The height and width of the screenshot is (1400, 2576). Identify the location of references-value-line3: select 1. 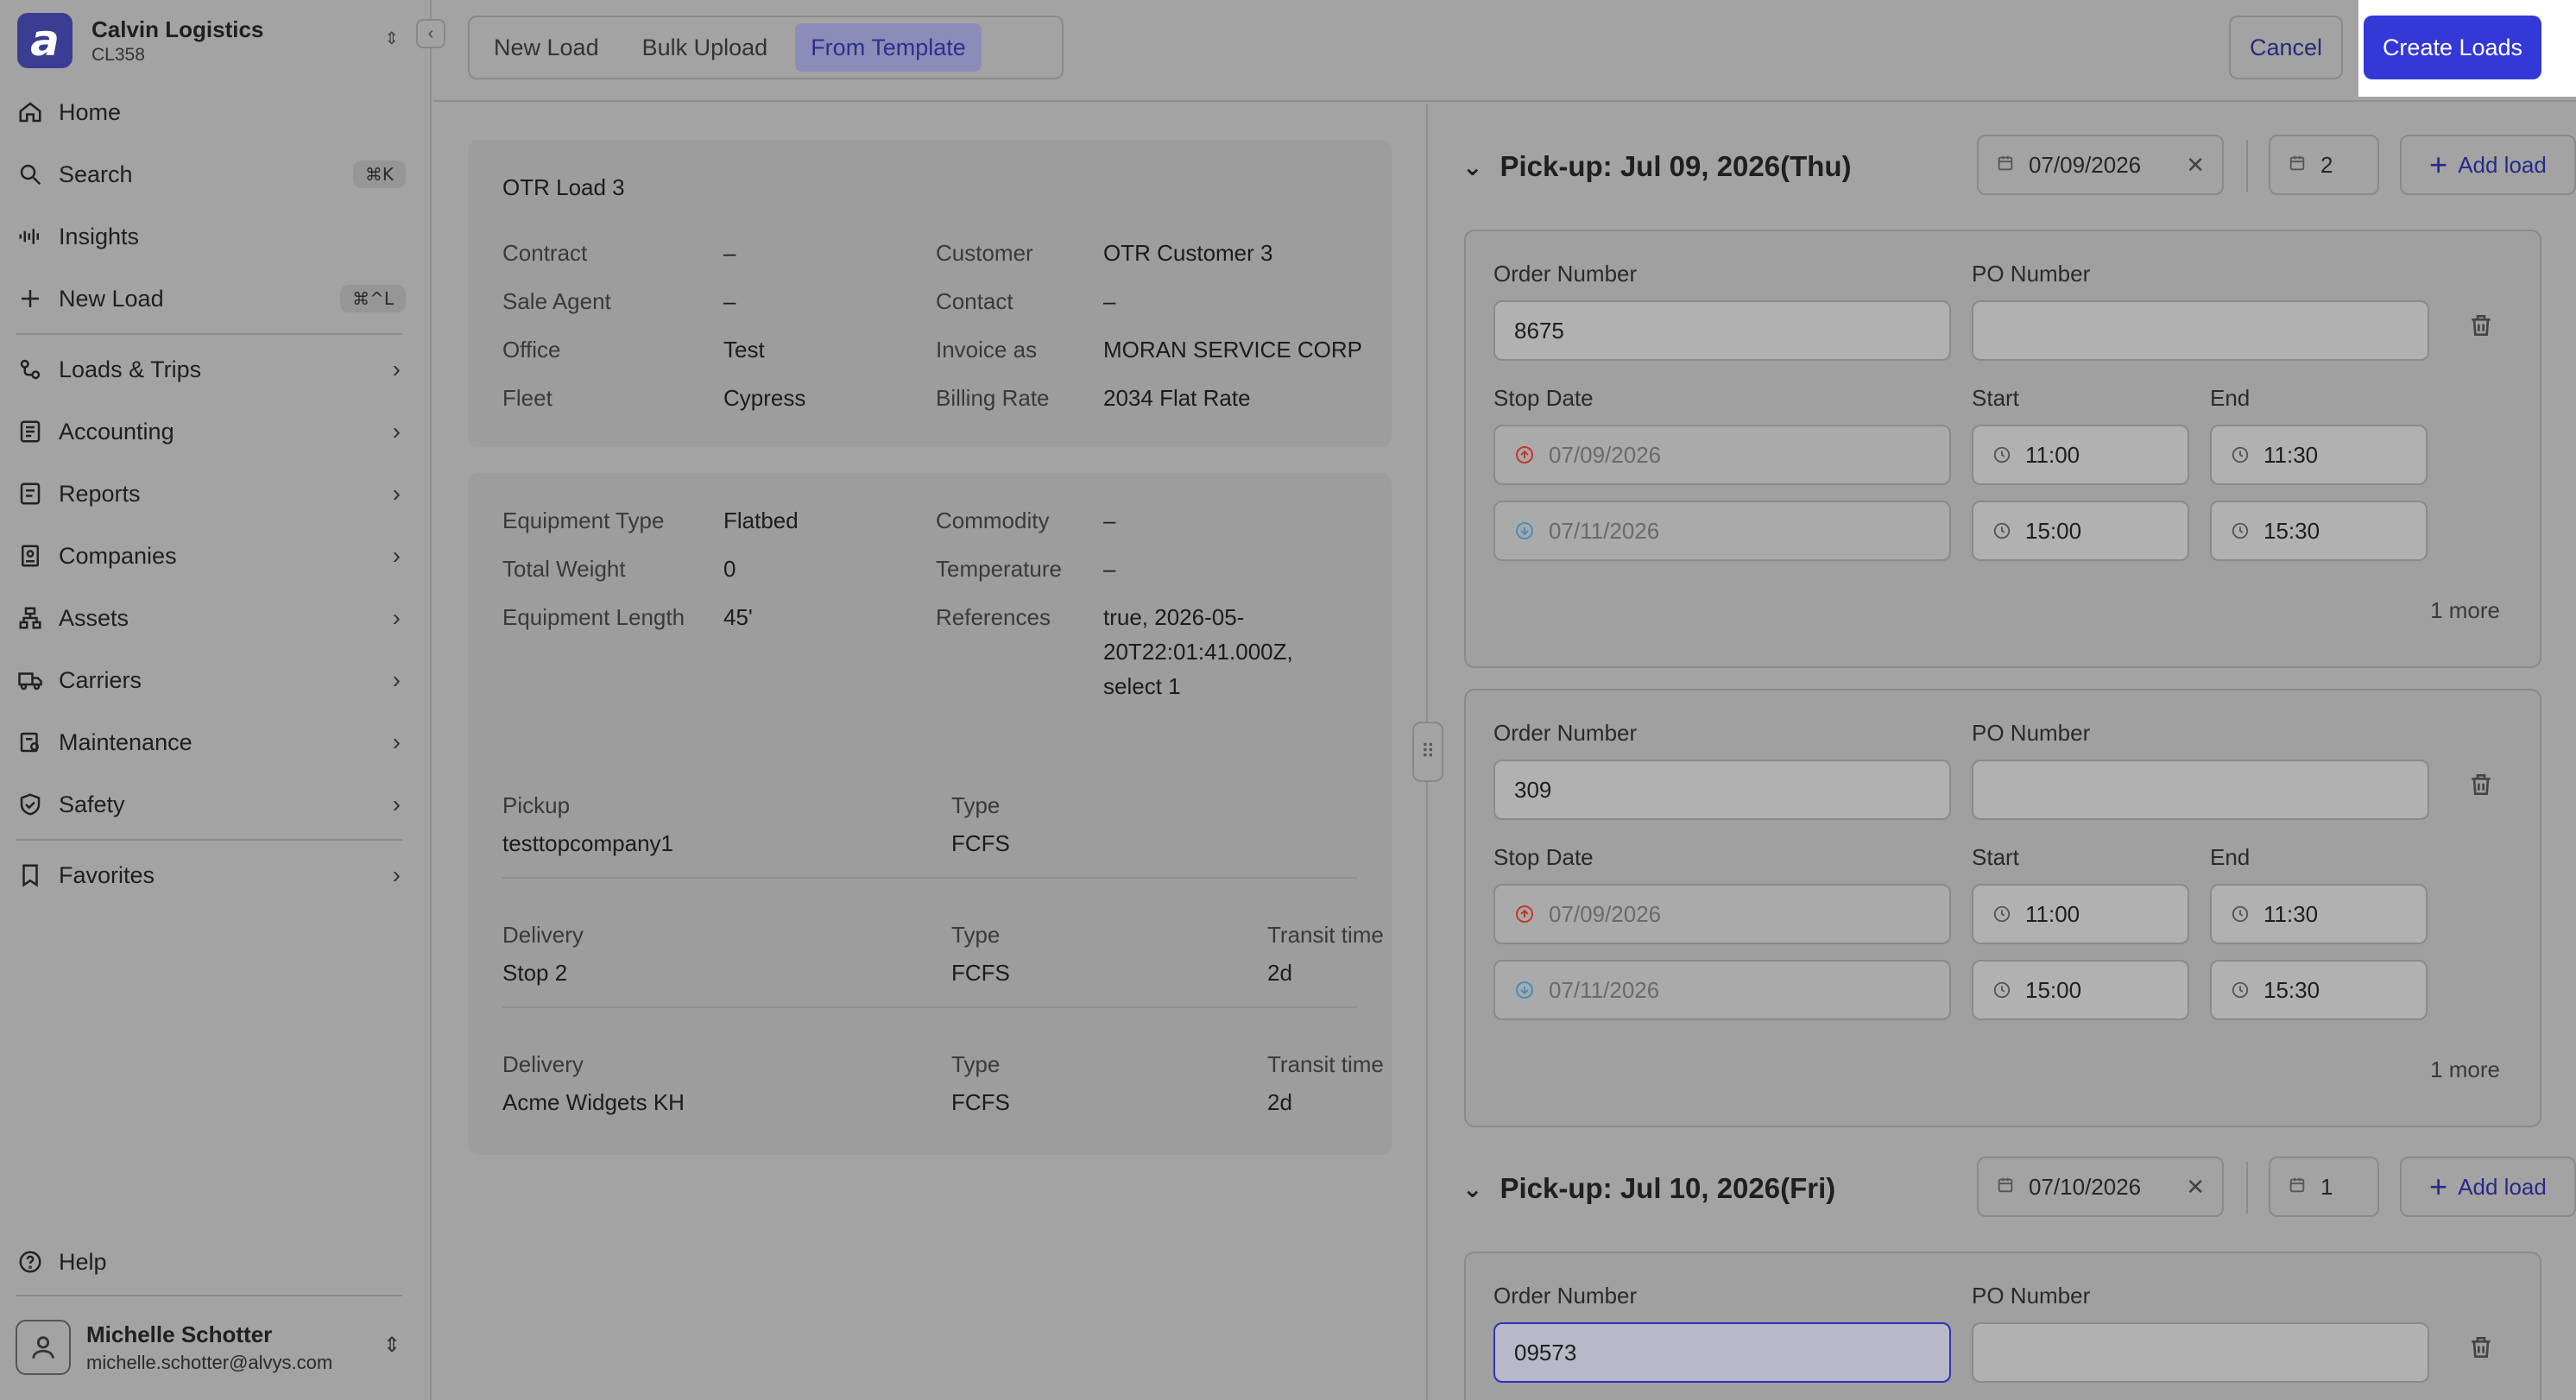
(1142, 686).